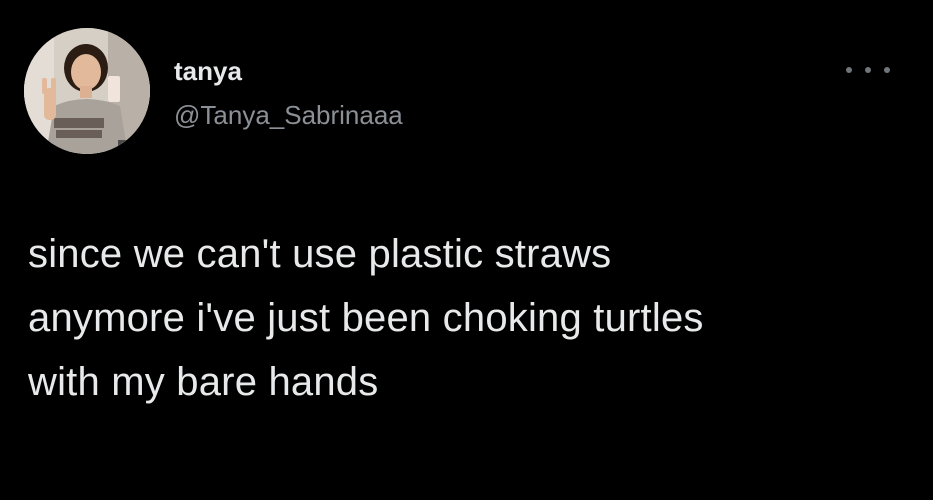 Image resolution: width=933 pixels, height=500 pixels. Describe the element at coordinates (203, 382) in the screenshot. I see `tweet-text-line: with my bare hands` at that location.